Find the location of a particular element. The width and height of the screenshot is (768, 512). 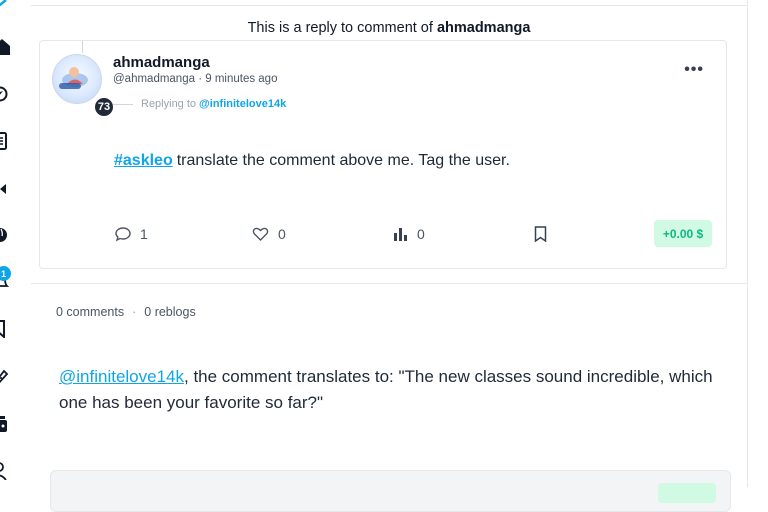

bookmark-button is located at coordinates (545, 234).